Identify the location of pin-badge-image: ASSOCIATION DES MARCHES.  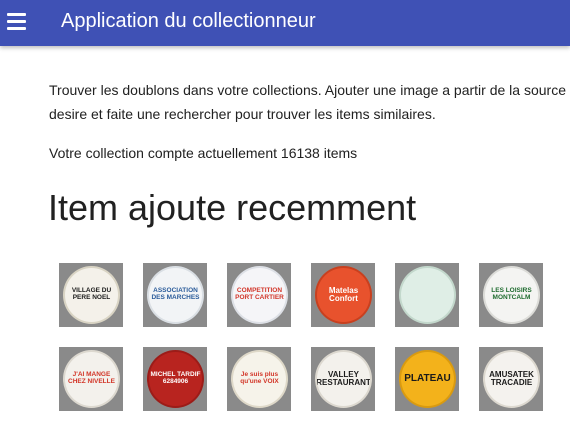
(175, 295).